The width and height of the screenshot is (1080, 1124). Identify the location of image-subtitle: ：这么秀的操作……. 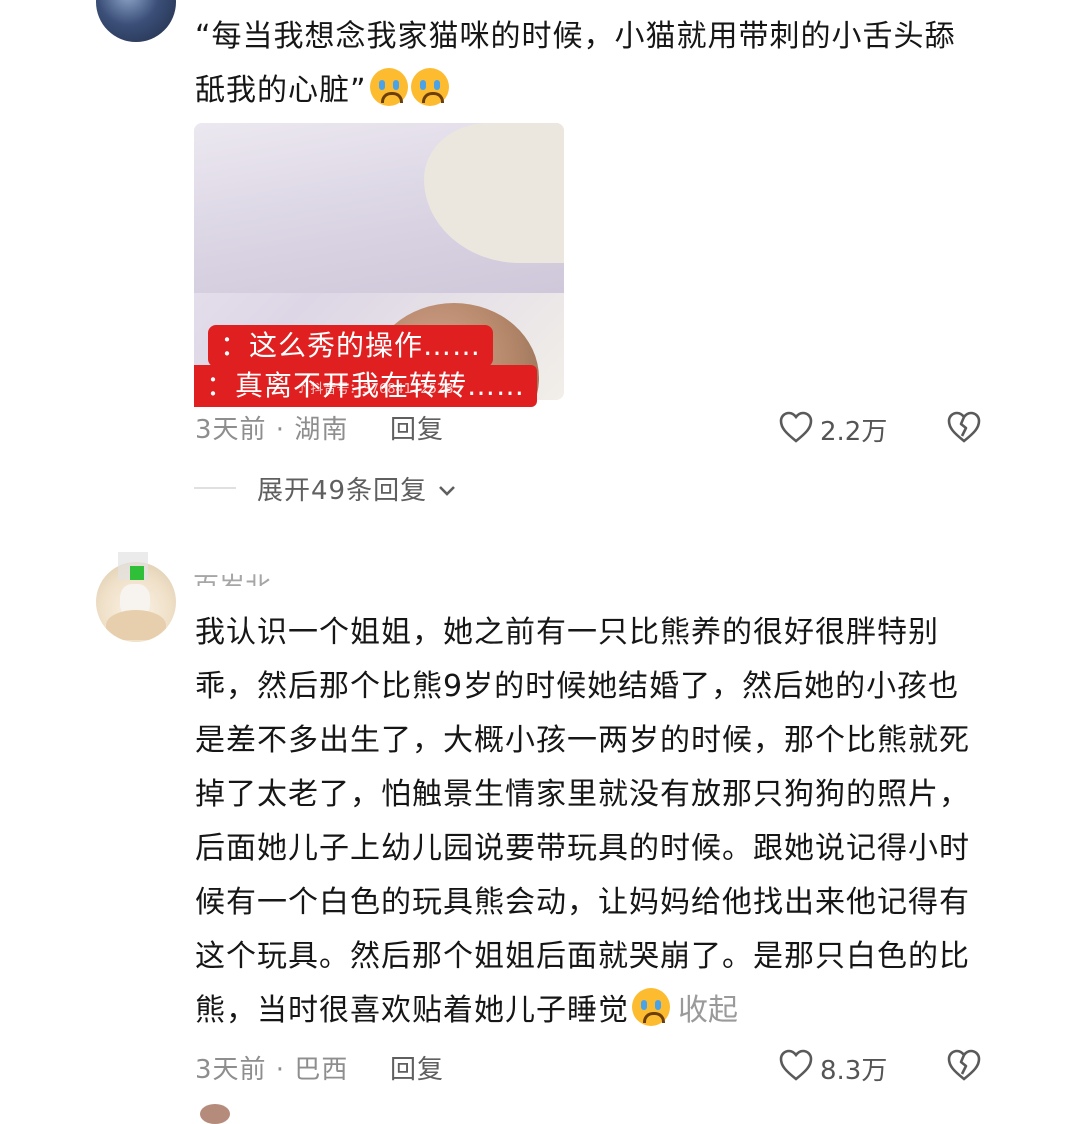
(351, 346).